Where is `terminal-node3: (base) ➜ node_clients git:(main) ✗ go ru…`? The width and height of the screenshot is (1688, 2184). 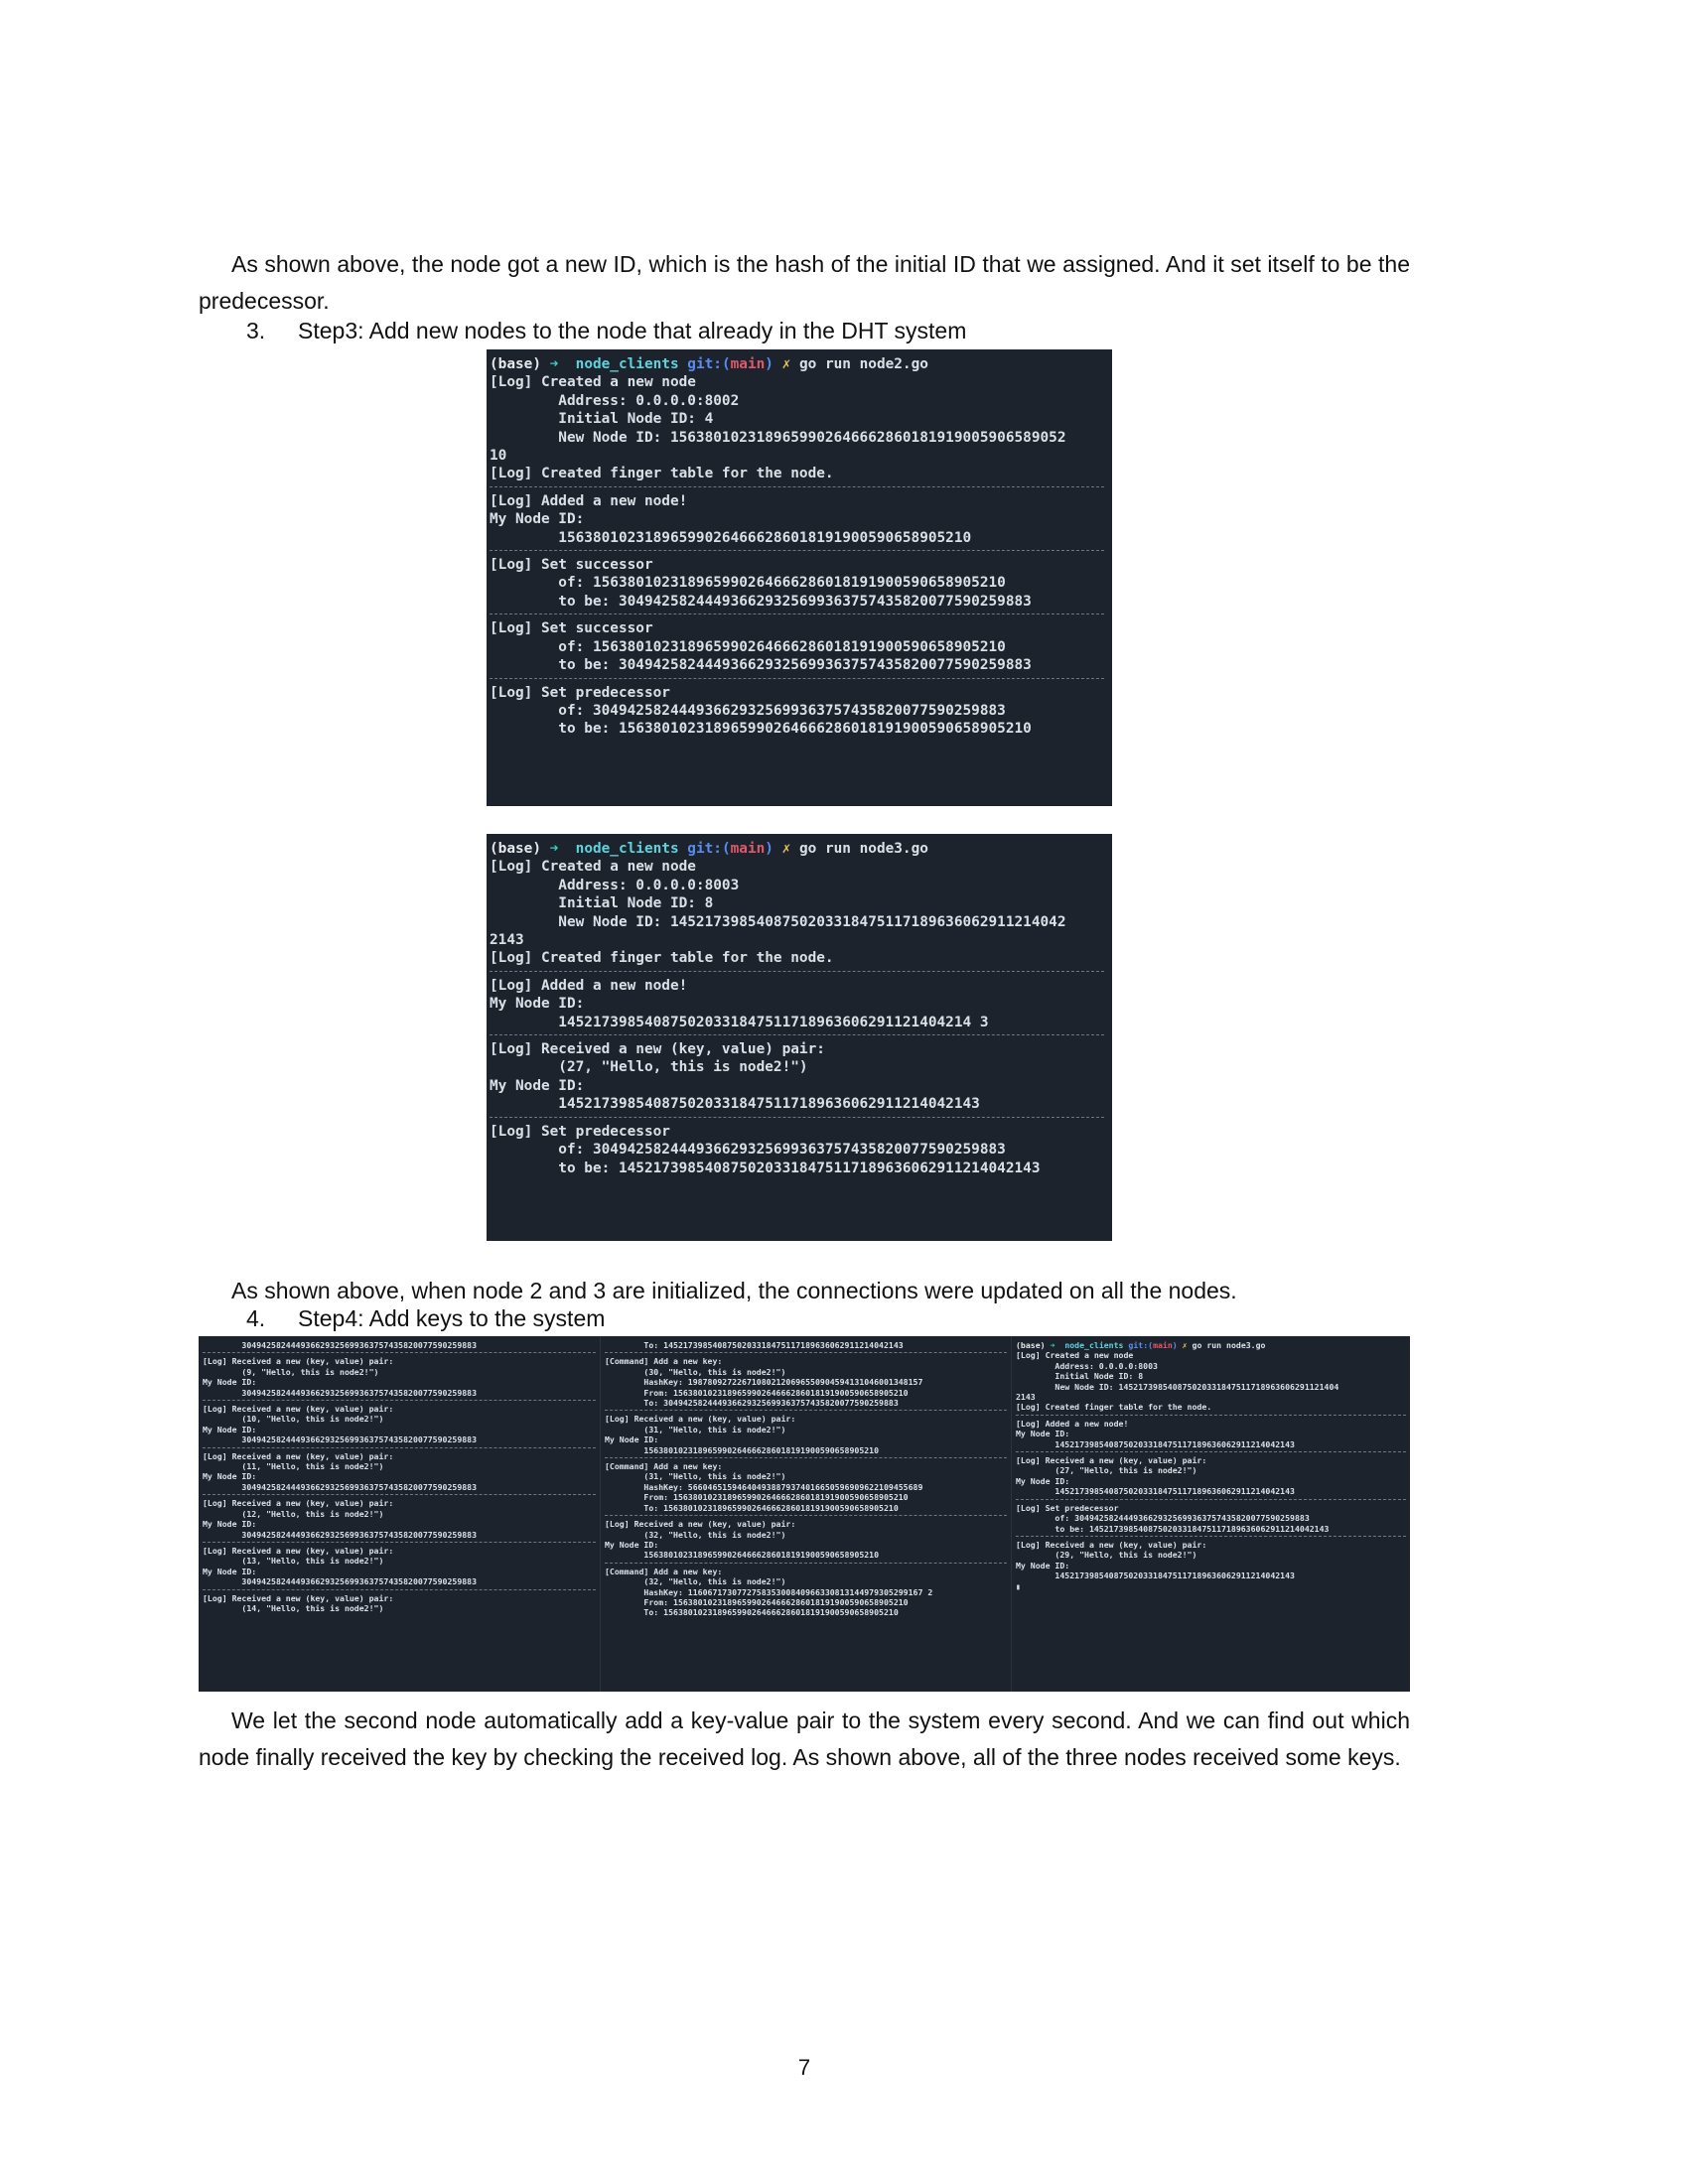 terminal-node3: (base) ➜ node_clients git:(main) ✗ go ru… is located at coordinates (799, 1037).